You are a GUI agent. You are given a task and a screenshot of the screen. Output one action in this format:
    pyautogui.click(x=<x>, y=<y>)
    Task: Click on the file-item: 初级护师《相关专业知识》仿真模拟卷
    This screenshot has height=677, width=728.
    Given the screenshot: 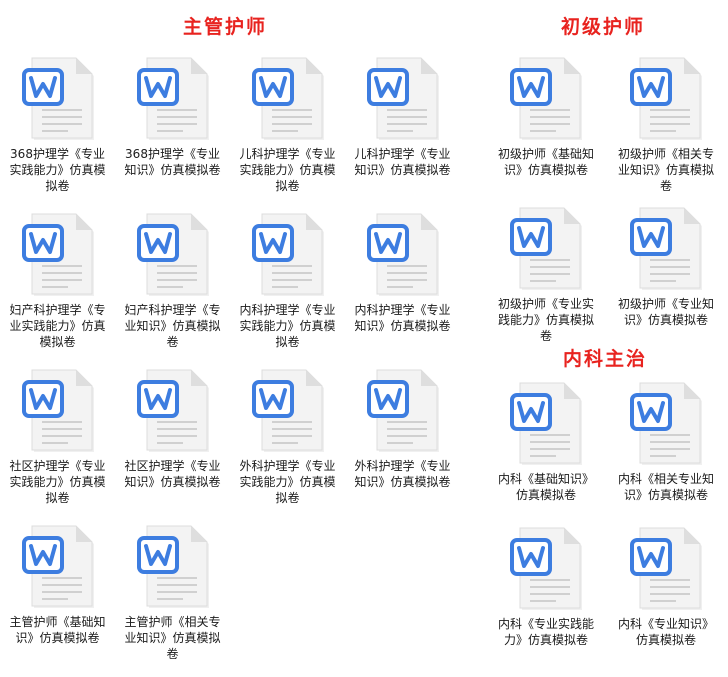 What is the action you would take?
    pyautogui.click(x=666, y=125)
    